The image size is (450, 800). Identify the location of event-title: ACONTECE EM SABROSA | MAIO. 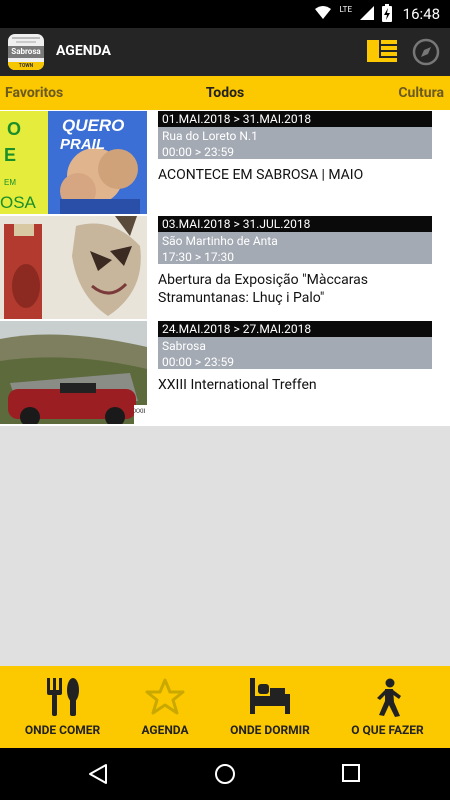
(261, 175).